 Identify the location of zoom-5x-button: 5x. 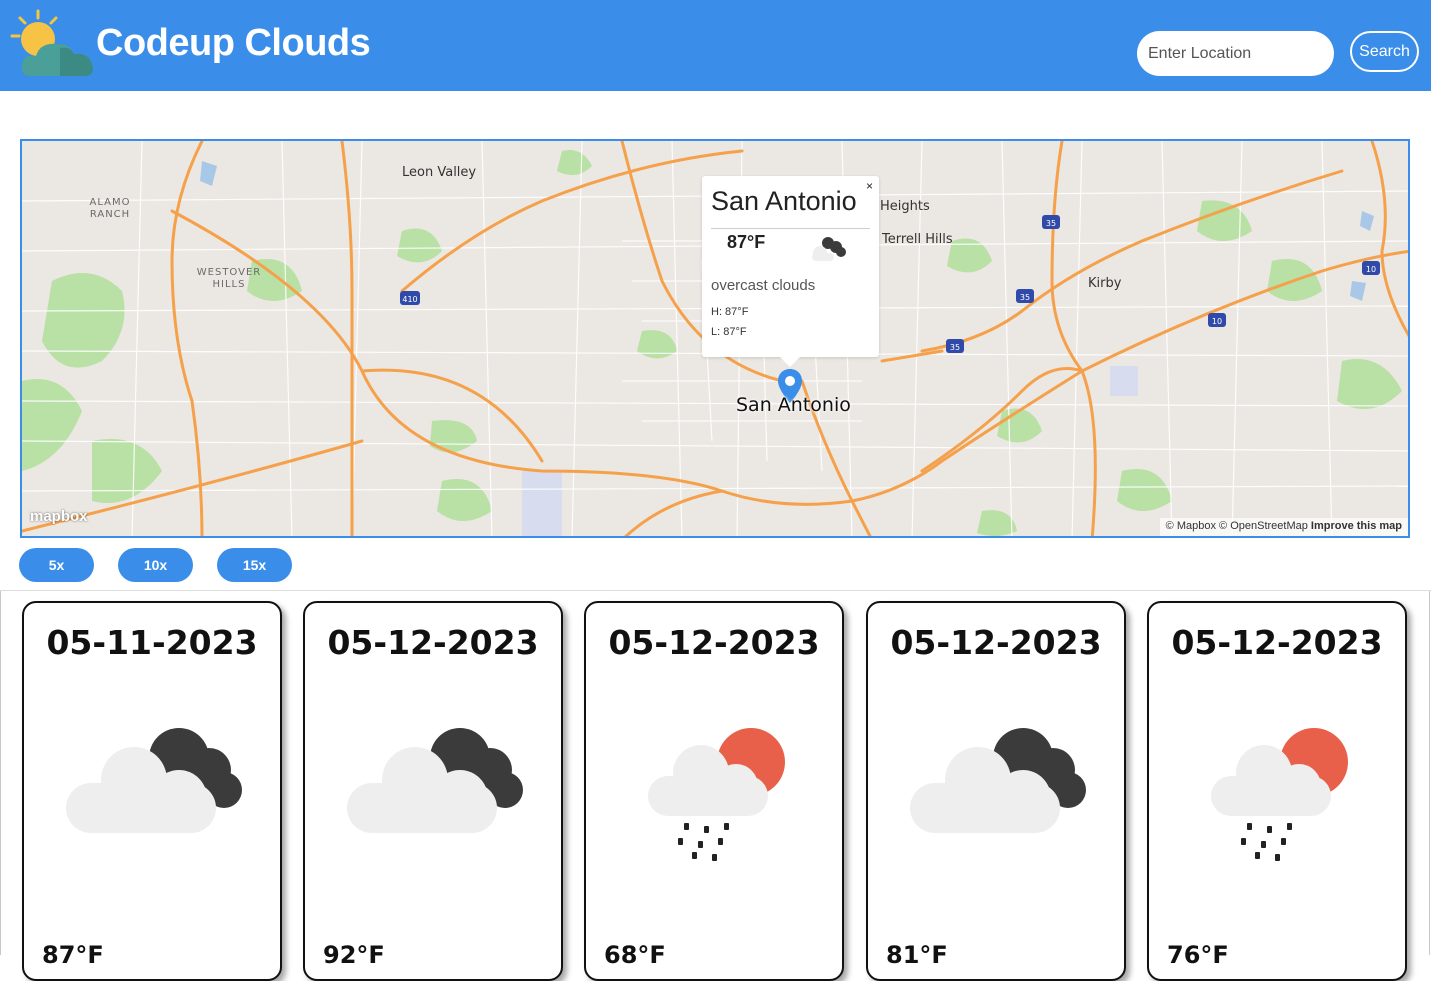
(56, 565).